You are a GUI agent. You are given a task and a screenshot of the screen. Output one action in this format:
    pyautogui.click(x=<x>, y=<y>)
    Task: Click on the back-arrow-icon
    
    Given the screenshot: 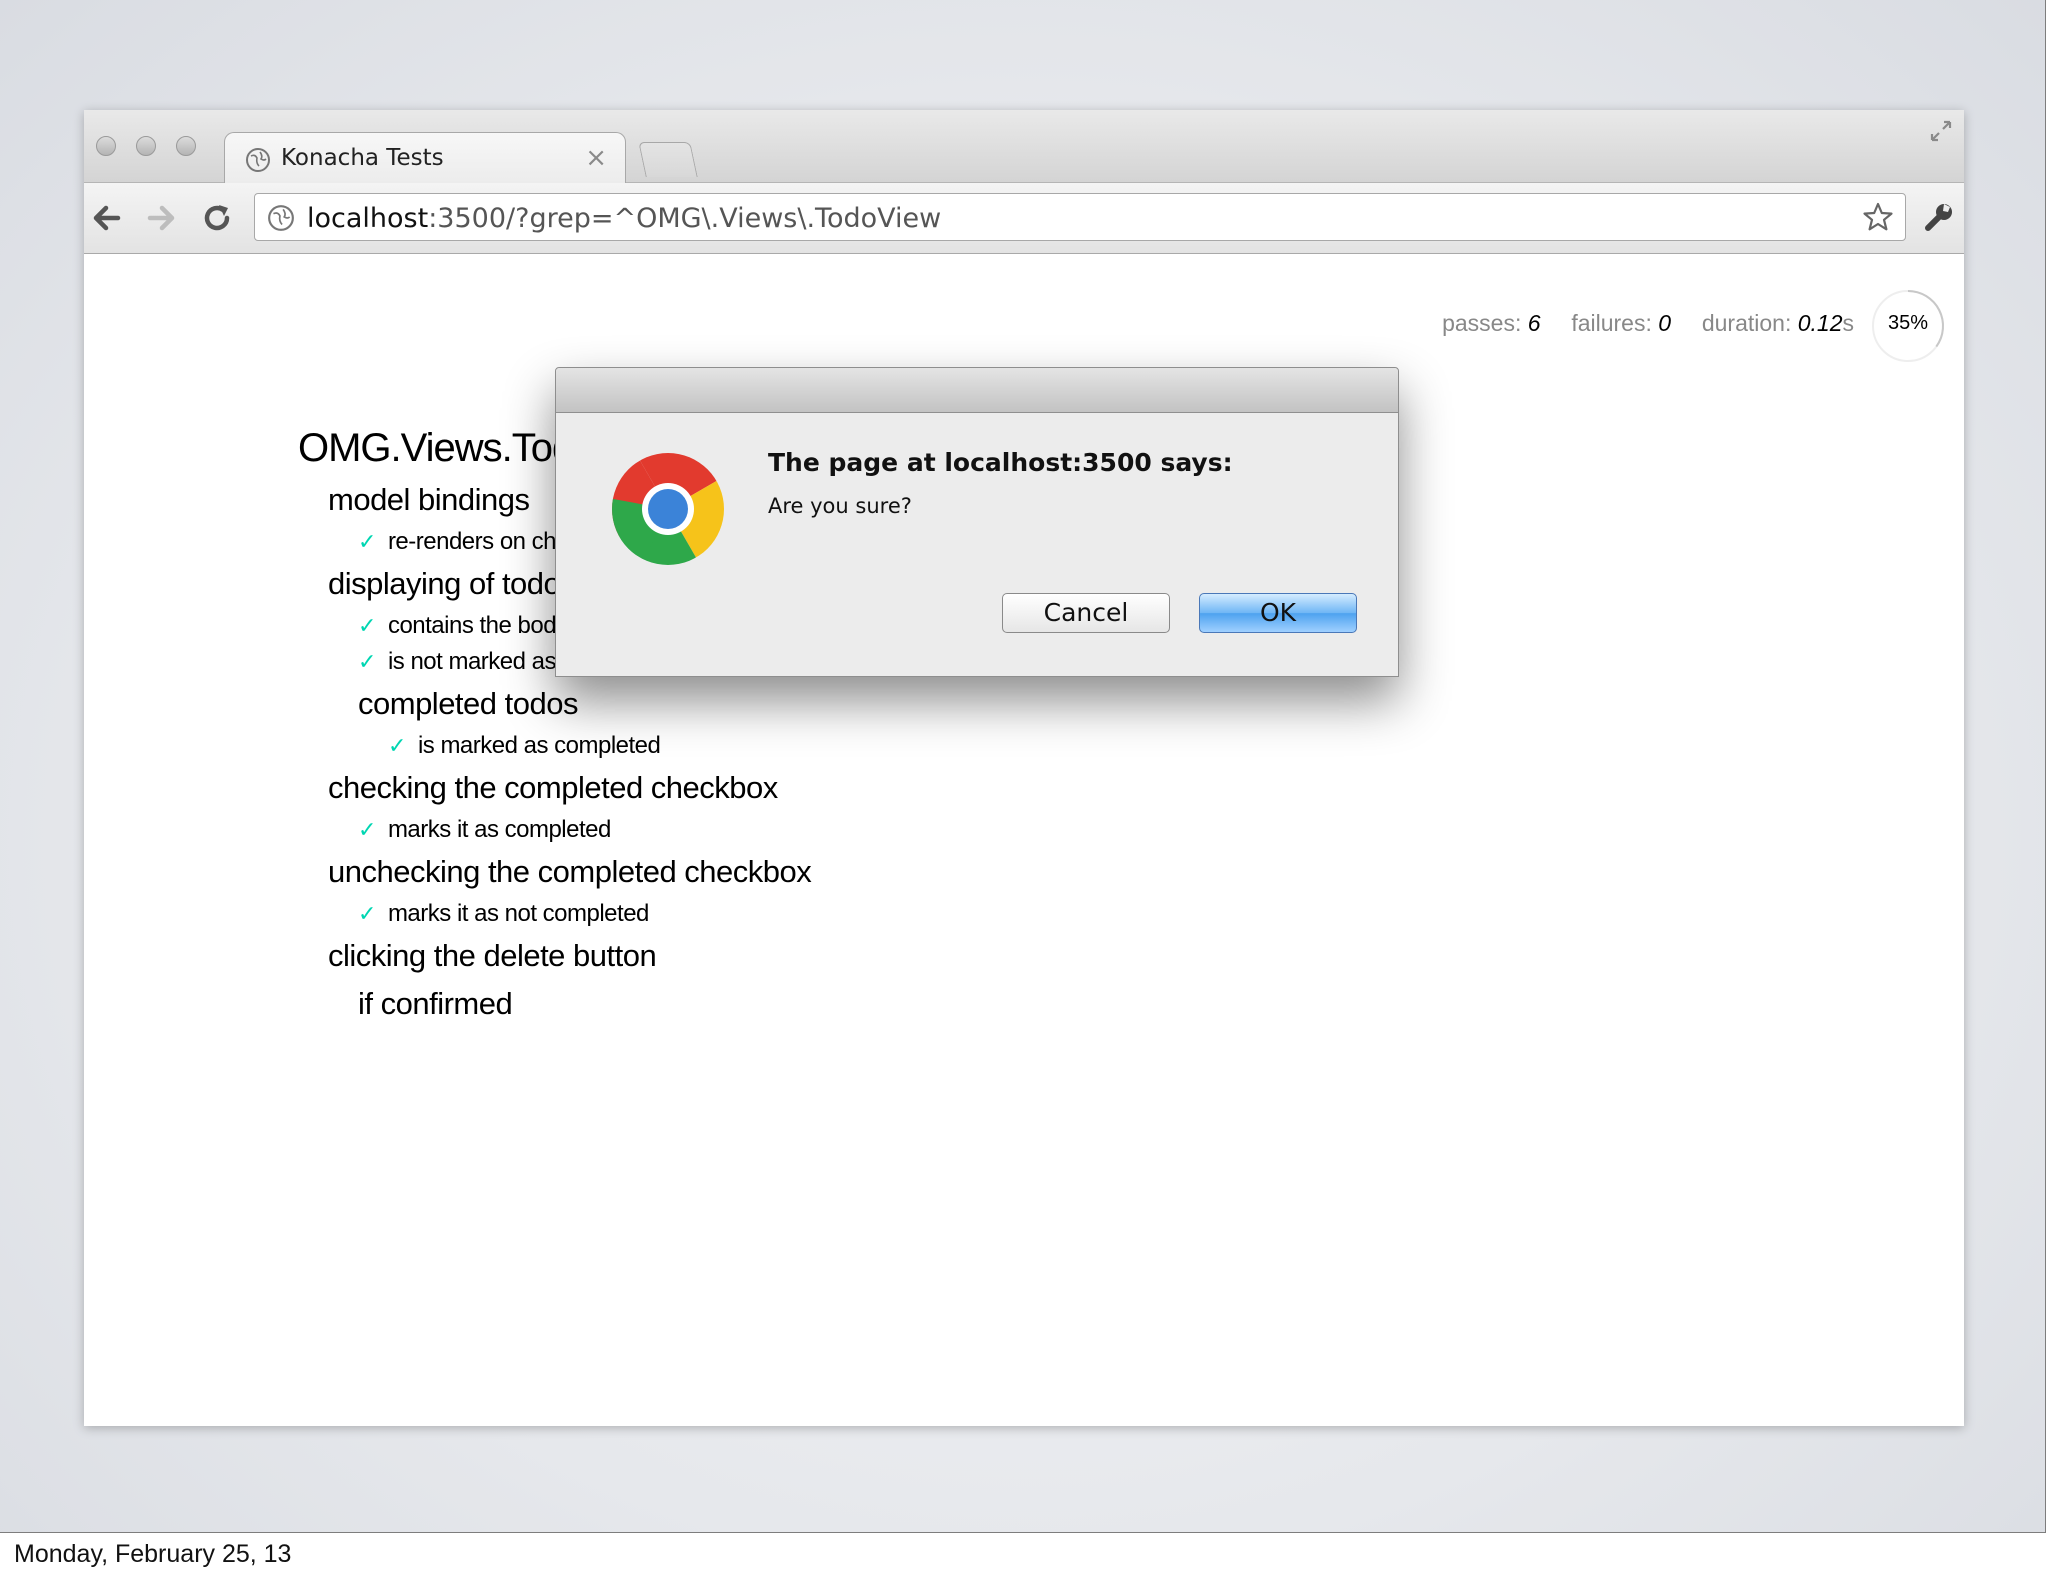 What is the action you would take?
    pyautogui.click(x=107, y=218)
    